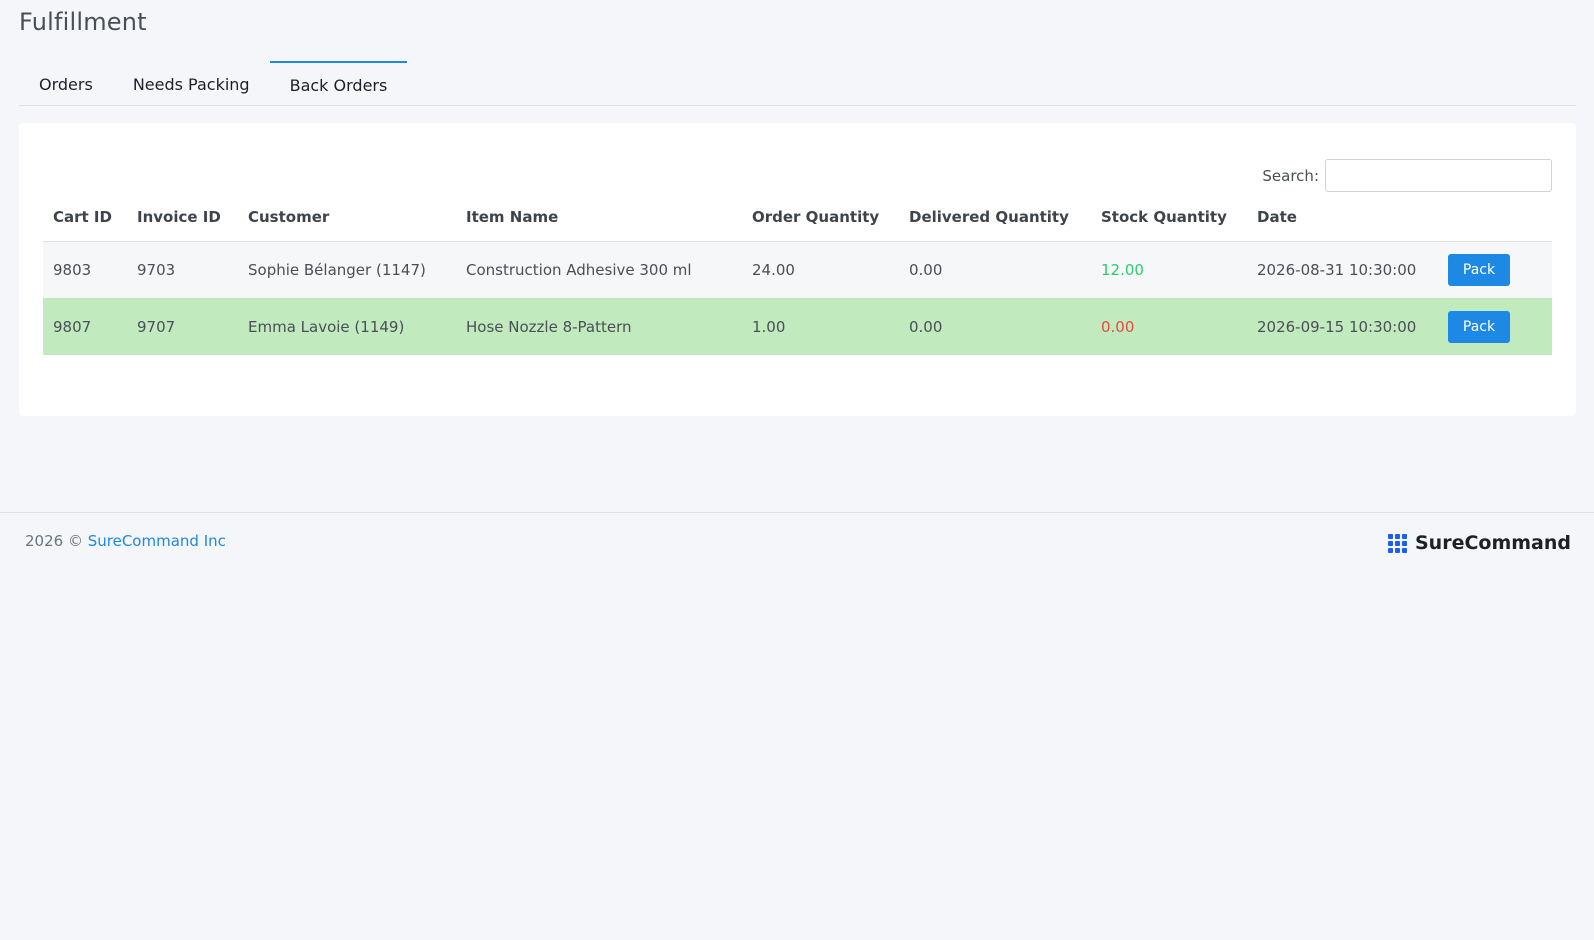 This screenshot has width=1594, height=940. Describe the element at coordinates (157, 541) in the screenshot. I see `company-link: SureCommand Inc` at that location.